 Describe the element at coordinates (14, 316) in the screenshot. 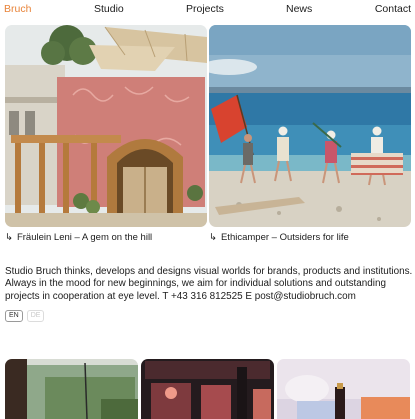

I see `language-option-en: EN` at that location.